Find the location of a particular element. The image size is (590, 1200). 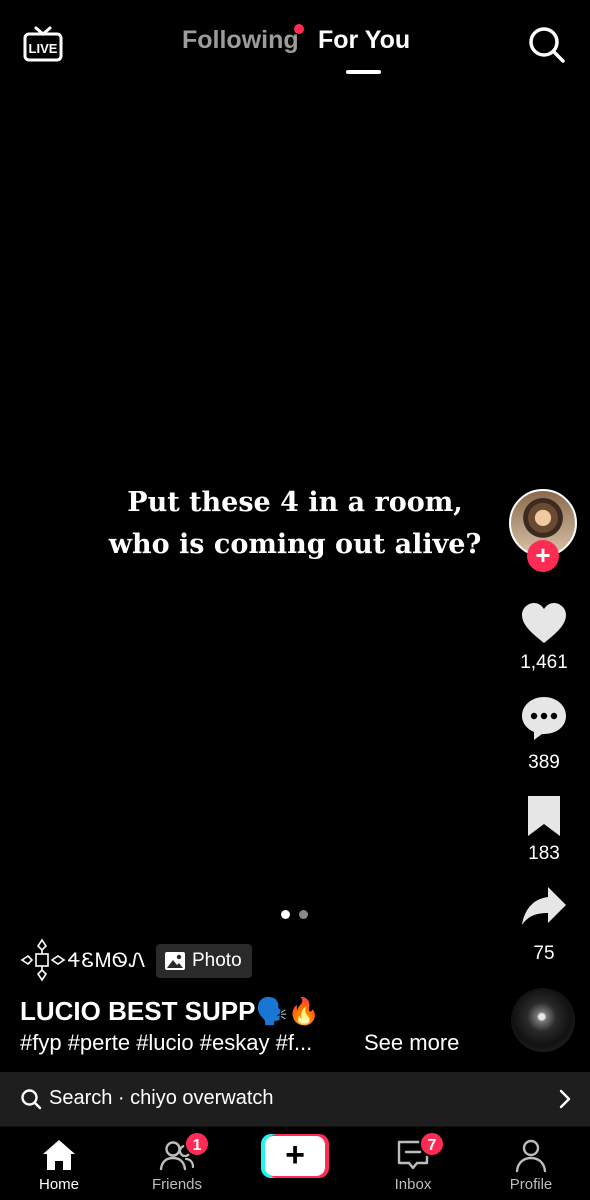

author-emblem-icon is located at coordinates (43, 960).